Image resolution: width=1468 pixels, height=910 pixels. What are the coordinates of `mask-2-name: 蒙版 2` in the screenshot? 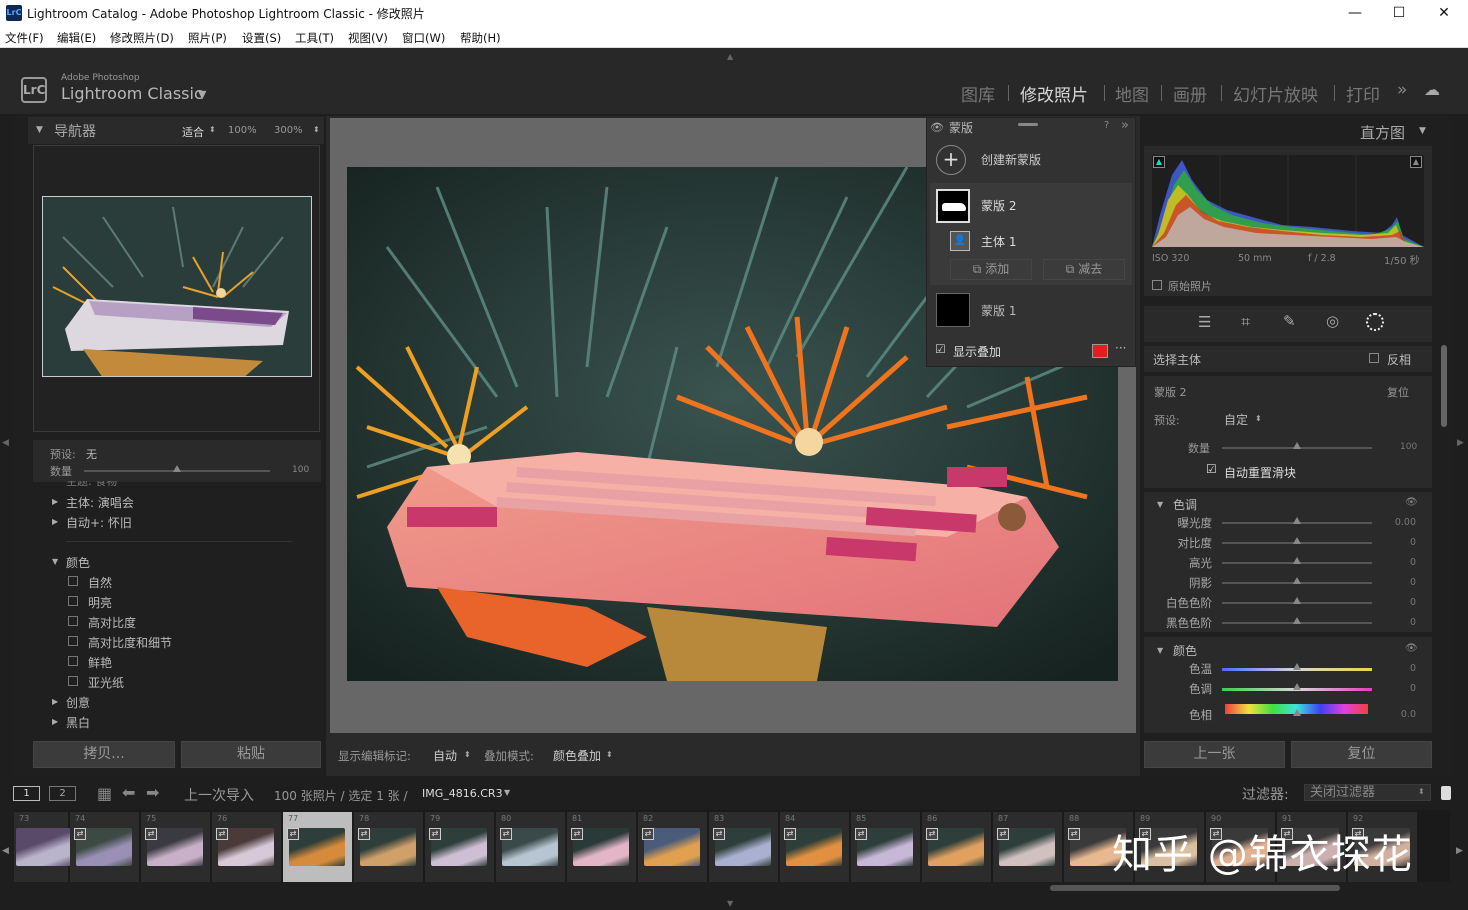 It's located at (998, 205).